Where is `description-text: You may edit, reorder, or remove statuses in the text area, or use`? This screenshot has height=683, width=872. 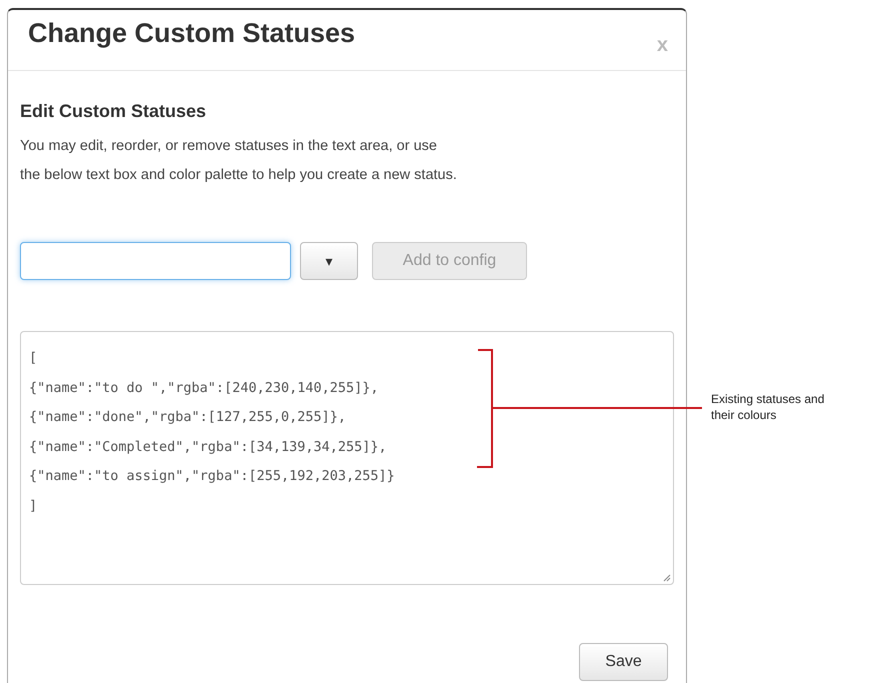
description-text: You may edit, reorder, or remove statuses in the text area, or use is located at coordinates (229, 146).